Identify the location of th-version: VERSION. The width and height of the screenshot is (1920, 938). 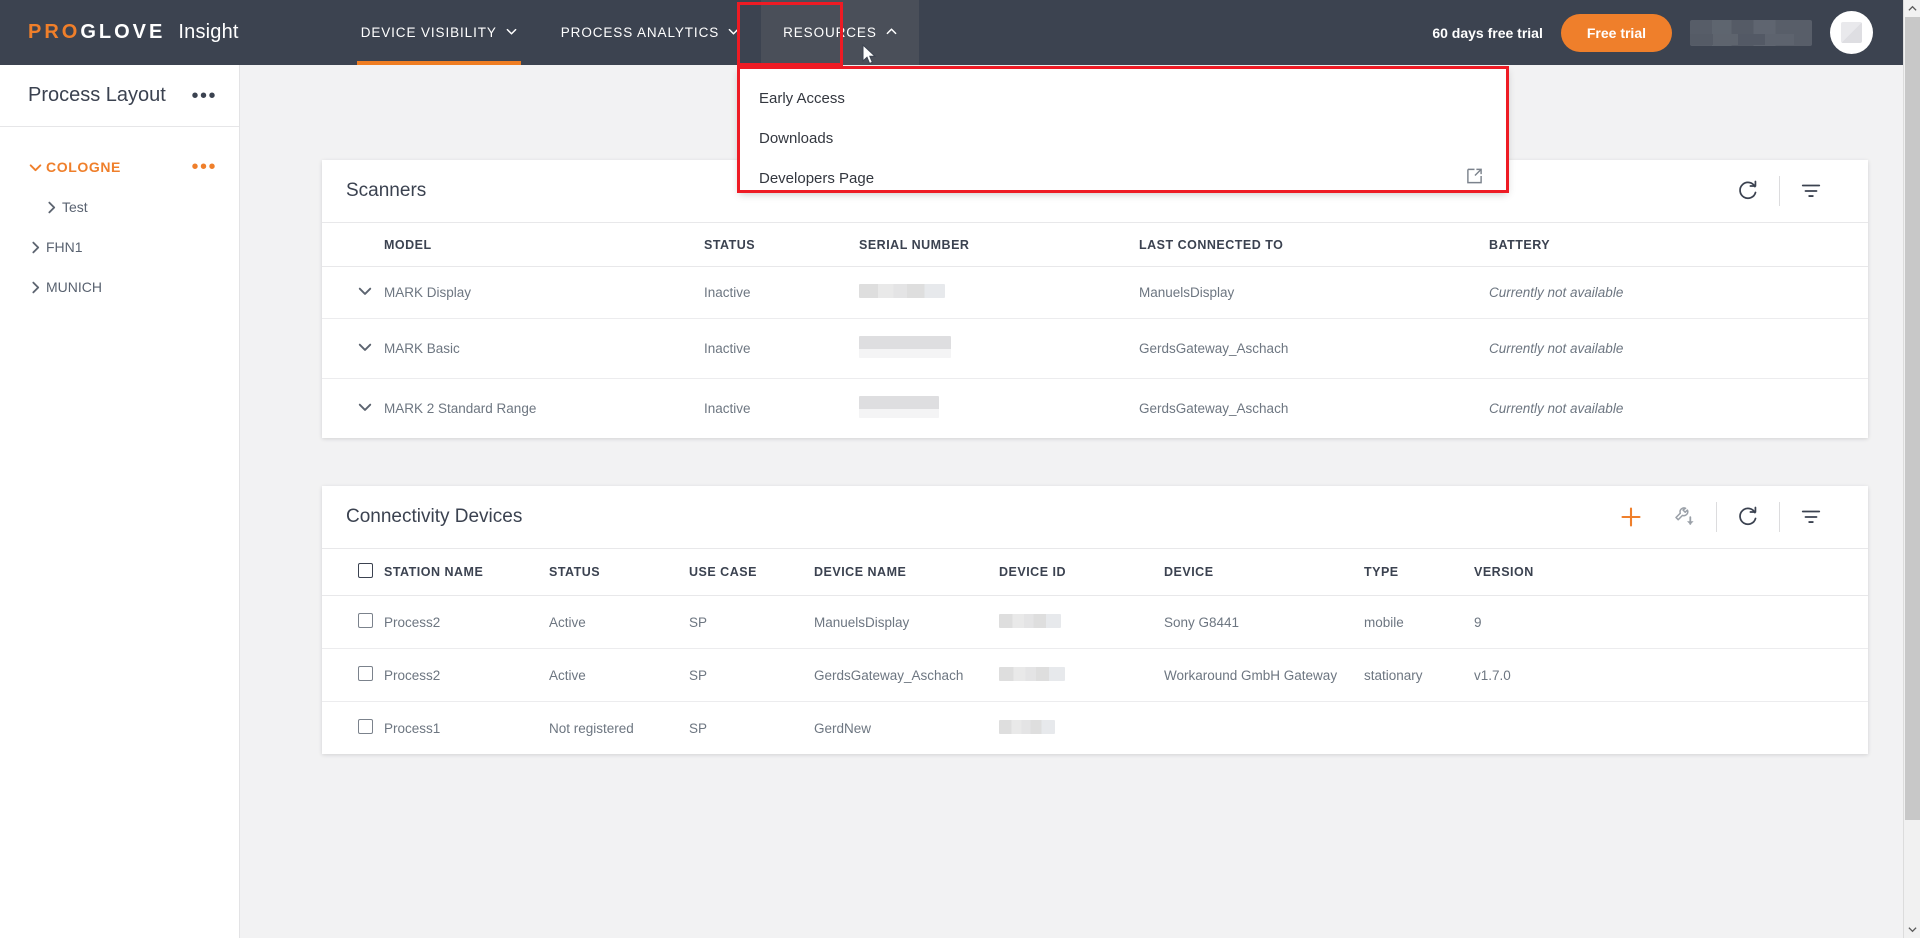
(1671, 572).